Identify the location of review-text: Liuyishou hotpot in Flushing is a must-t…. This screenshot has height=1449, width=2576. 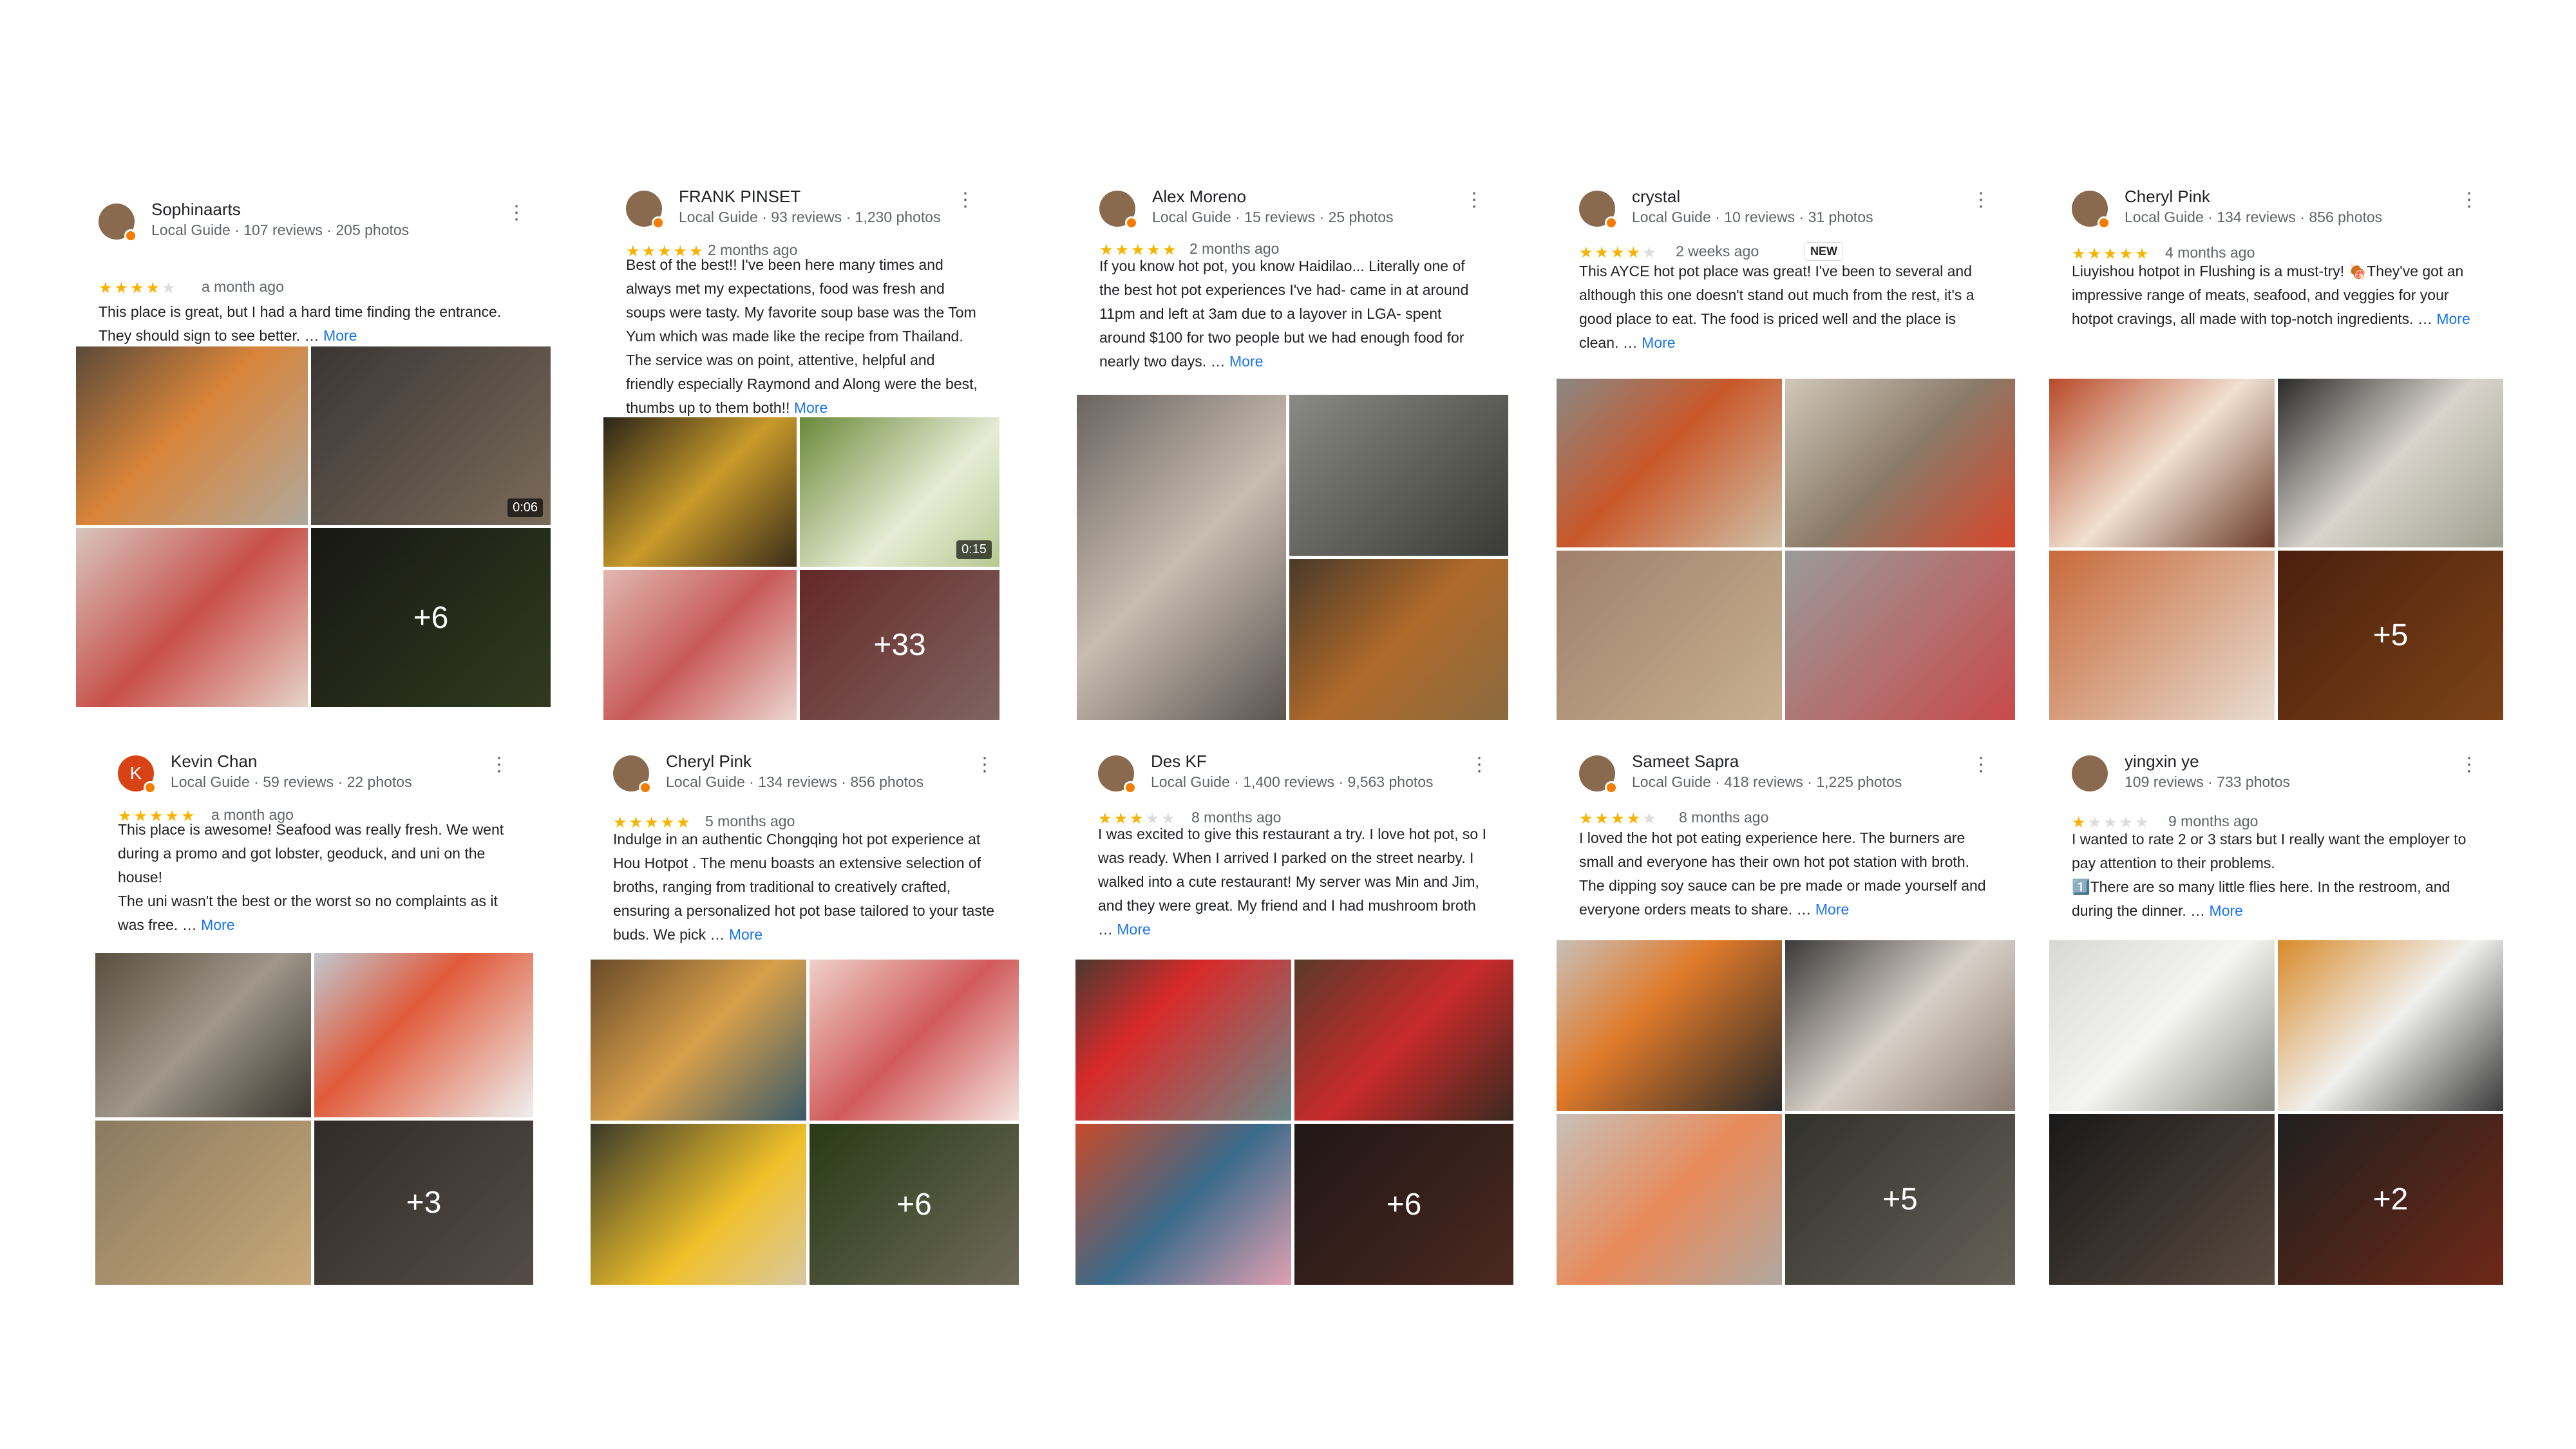
(2278, 295).